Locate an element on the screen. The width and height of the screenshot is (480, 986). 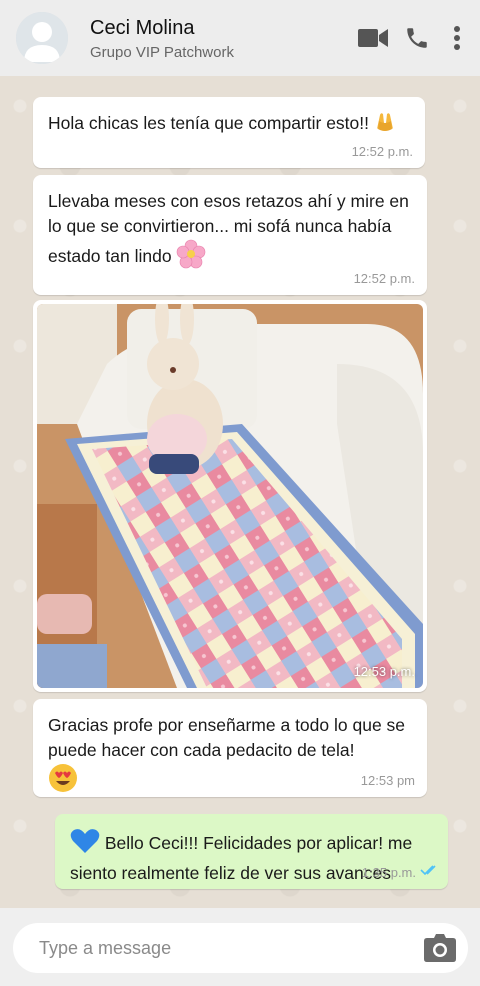
message-time: 12:53 pm is located at coordinates (387, 780).